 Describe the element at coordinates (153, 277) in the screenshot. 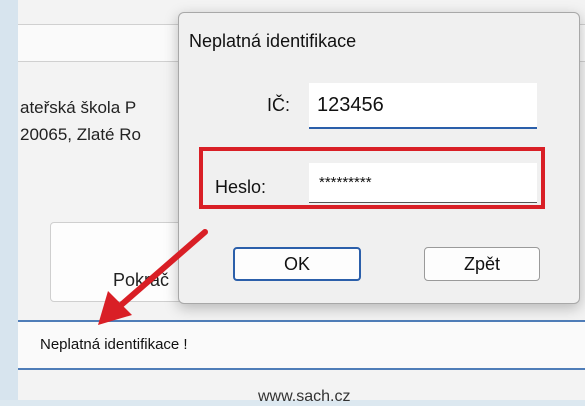

I see `annotation-arrow-icon` at that location.